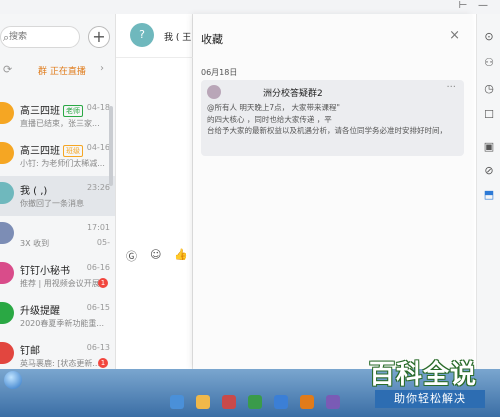  Describe the element at coordinates (327, 130) in the screenshot. I see `message-line: 台给予大家的最新权益以及机遇分析，请各位同学务必准时安排好时间，` at that location.